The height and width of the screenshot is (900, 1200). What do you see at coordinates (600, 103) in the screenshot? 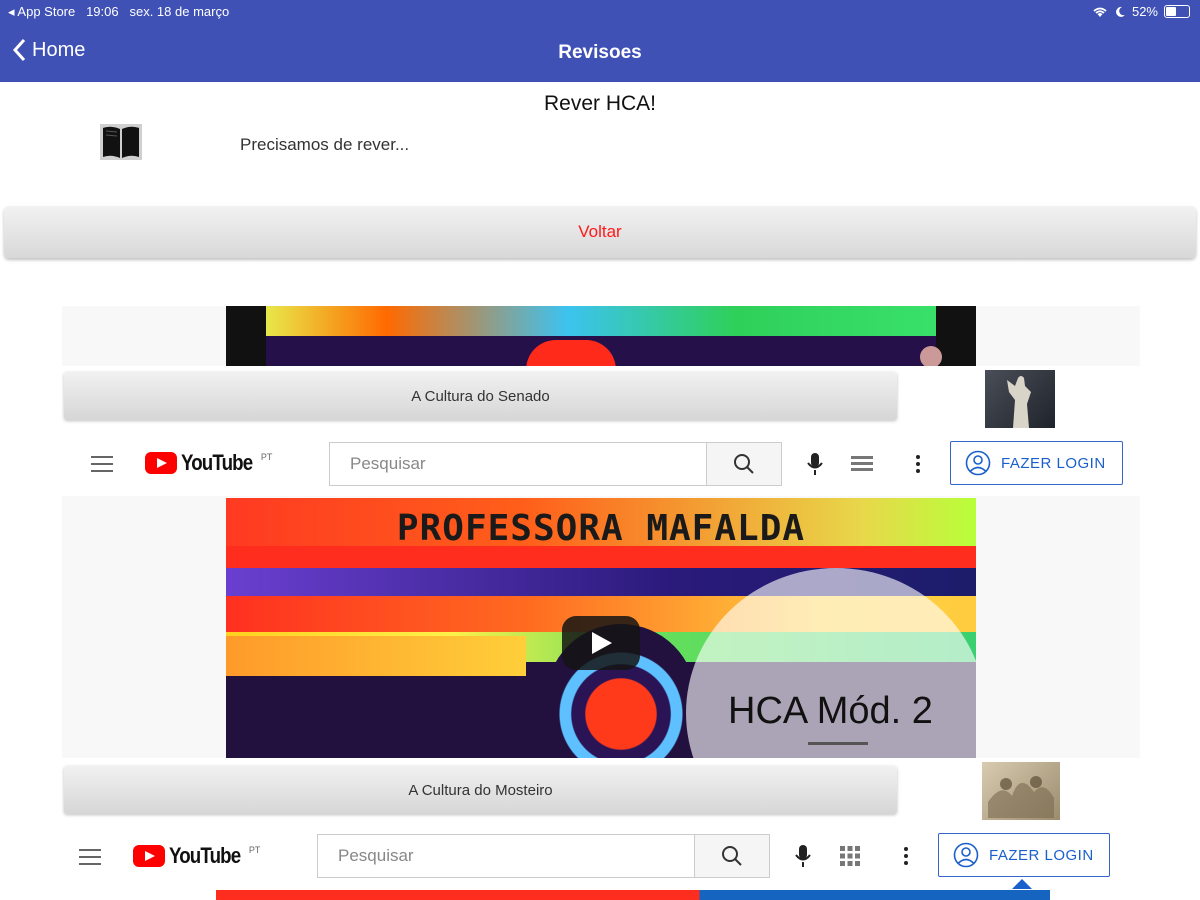
I see `page-title: Rever HCA!` at bounding box center [600, 103].